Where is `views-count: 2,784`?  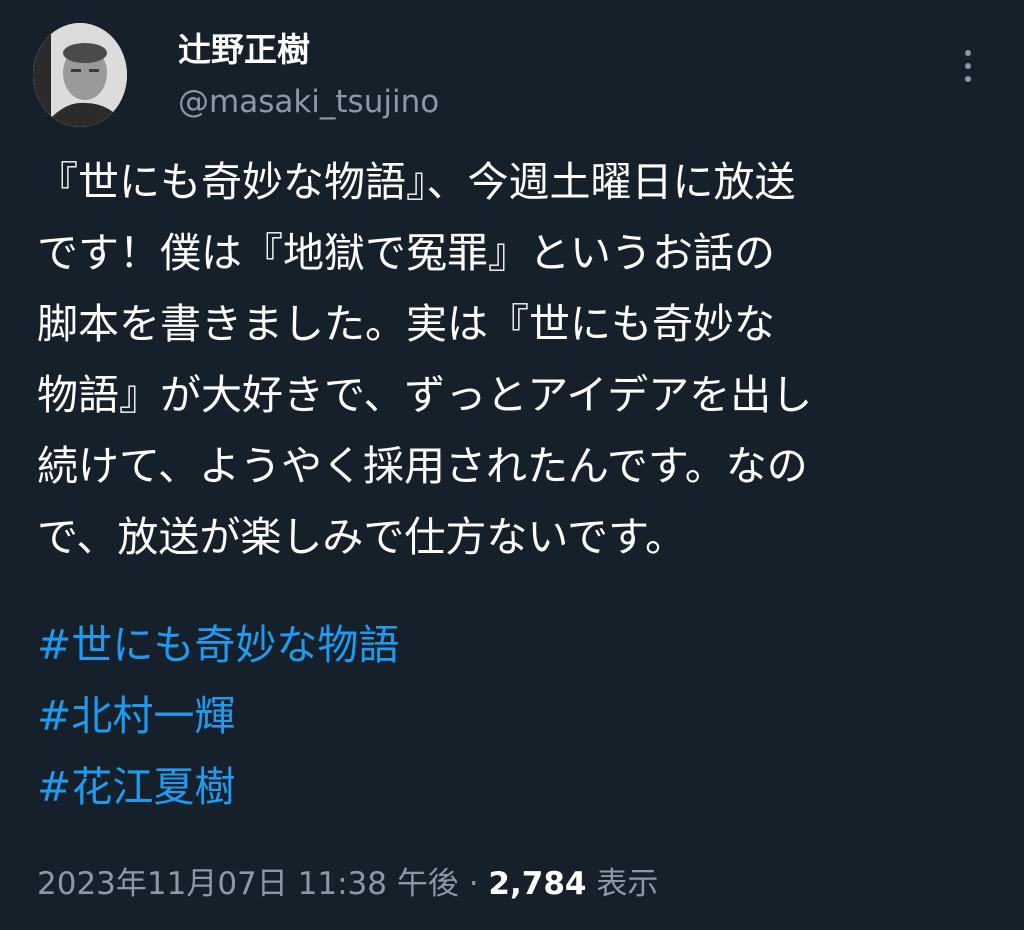 views-count: 2,784 is located at coordinates (537, 884).